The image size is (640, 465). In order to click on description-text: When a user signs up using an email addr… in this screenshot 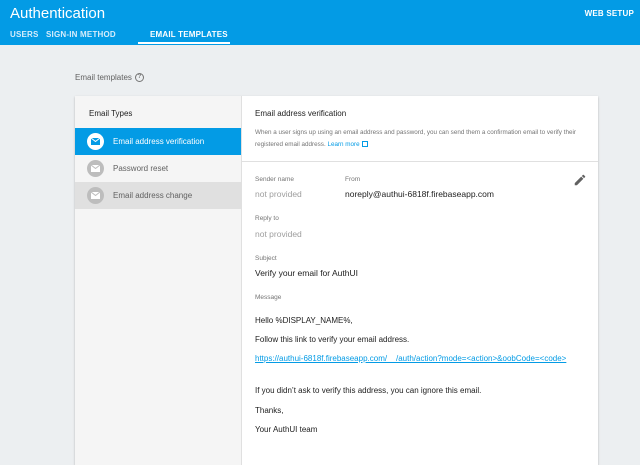, I will do `click(415, 138)`.